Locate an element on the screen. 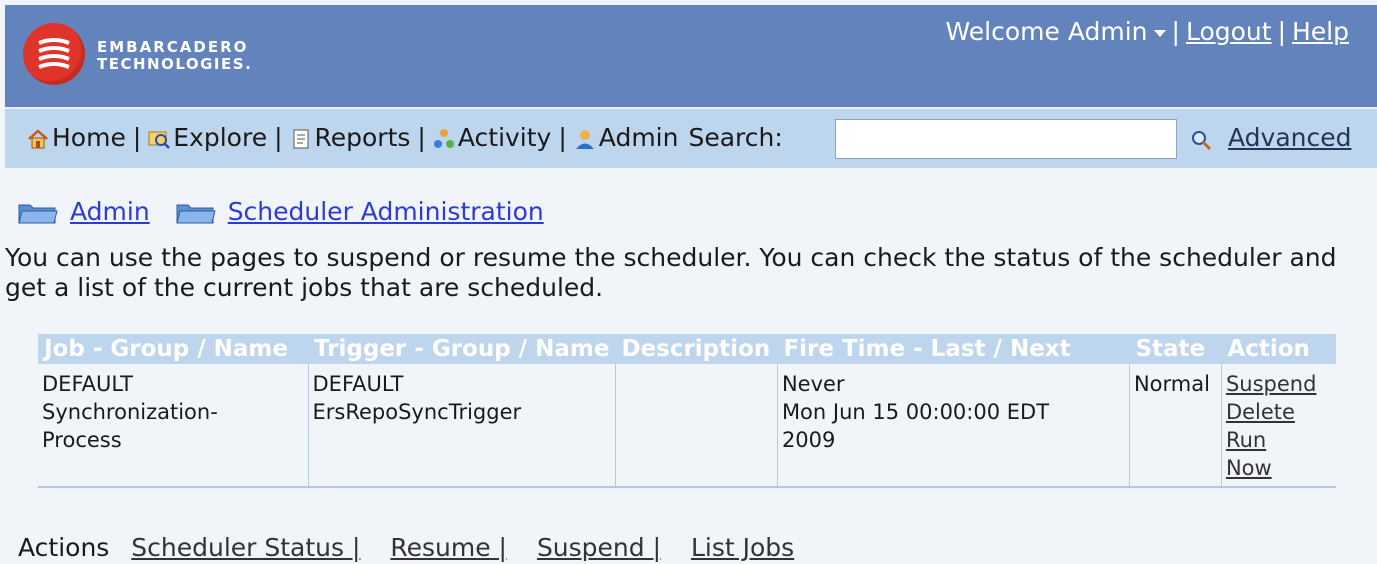  help-link: Help is located at coordinates (1320, 31).